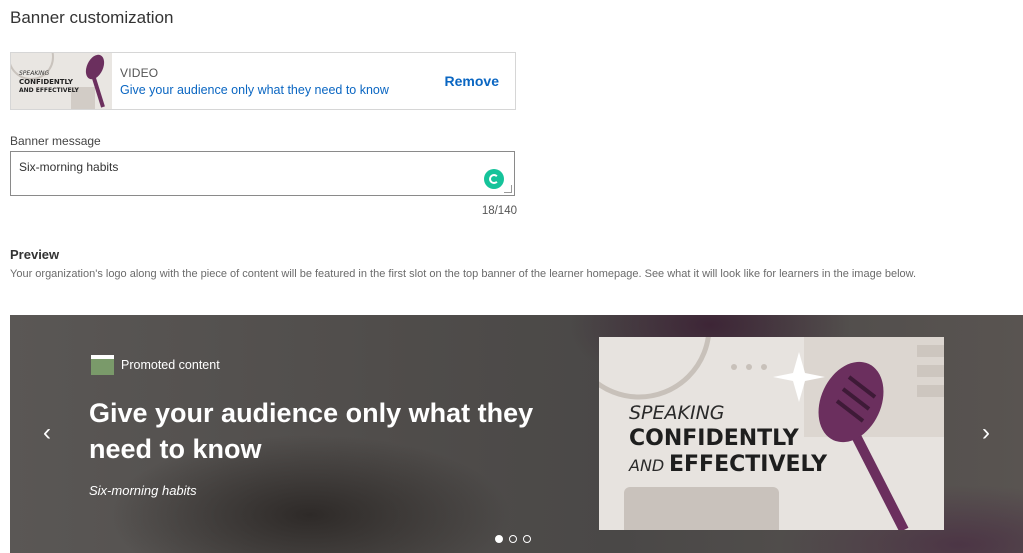 The height and width of the screenshot is (553, 1023). I want to click on banner-message-value: Six-morning habits, so click(69, 167).